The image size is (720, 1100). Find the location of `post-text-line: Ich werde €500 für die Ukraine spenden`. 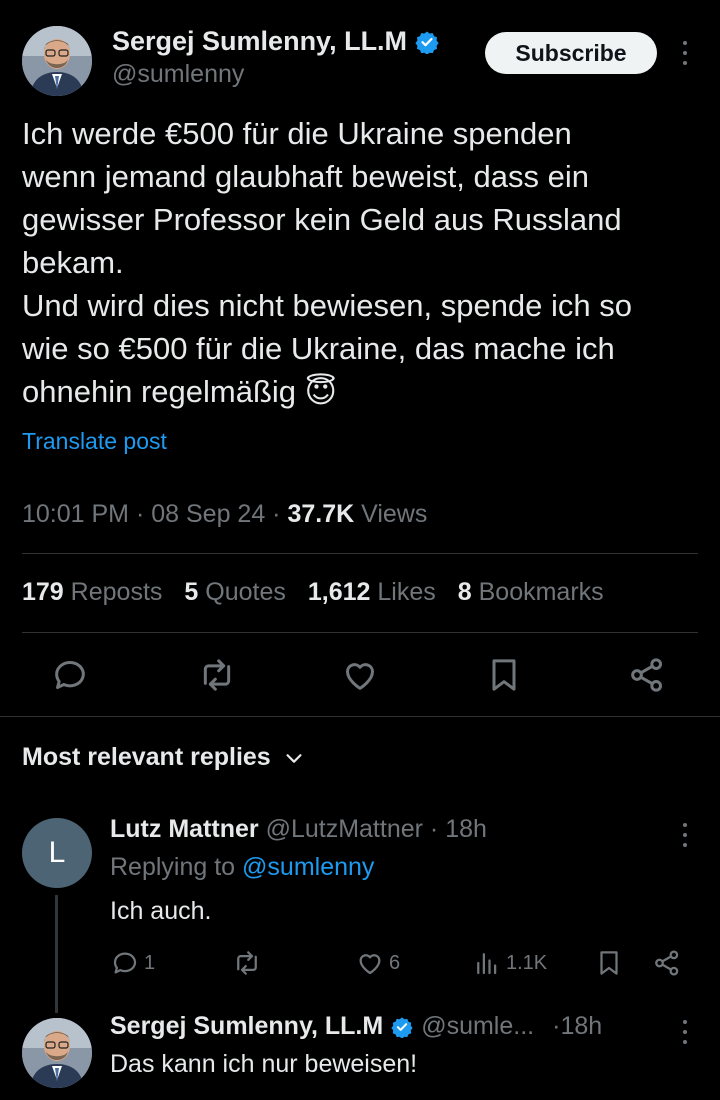

post-text-line: Ich werde €500 für die Ukraine spenden is located at coordinates (297, 133).